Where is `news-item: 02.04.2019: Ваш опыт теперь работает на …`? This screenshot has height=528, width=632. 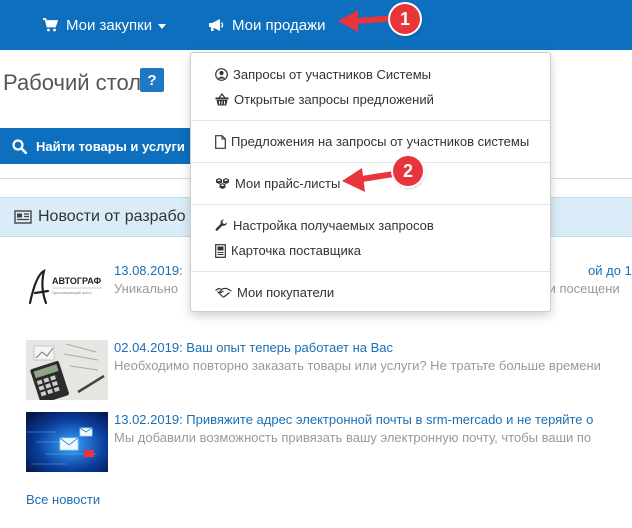 news-item: 02.04.2019: Ваш опыт теперь работает на … is located at coordinates (329, 372).